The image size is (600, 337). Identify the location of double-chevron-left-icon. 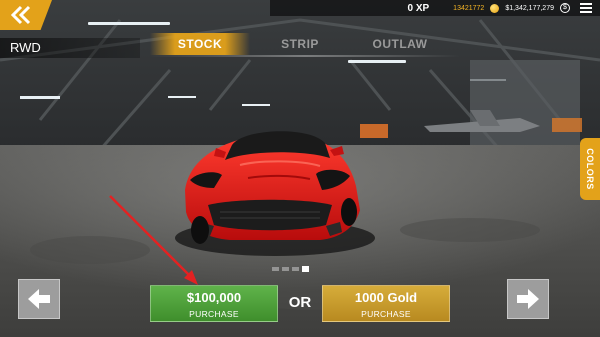
(20, 15).